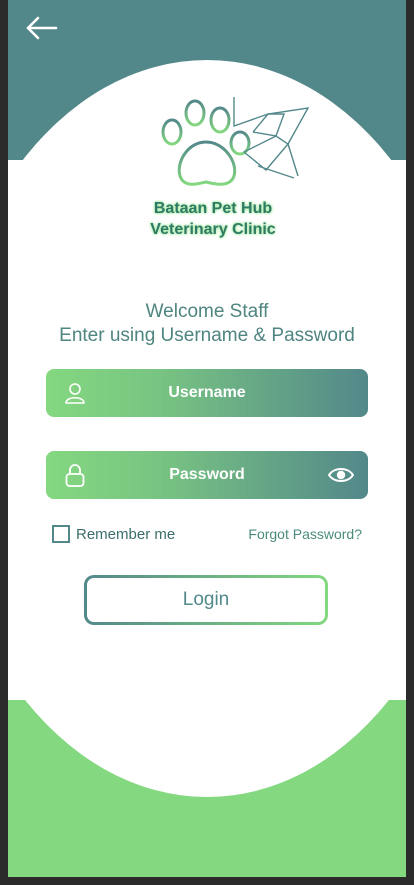  I want to click on password-field: Password, so click(207, 475).